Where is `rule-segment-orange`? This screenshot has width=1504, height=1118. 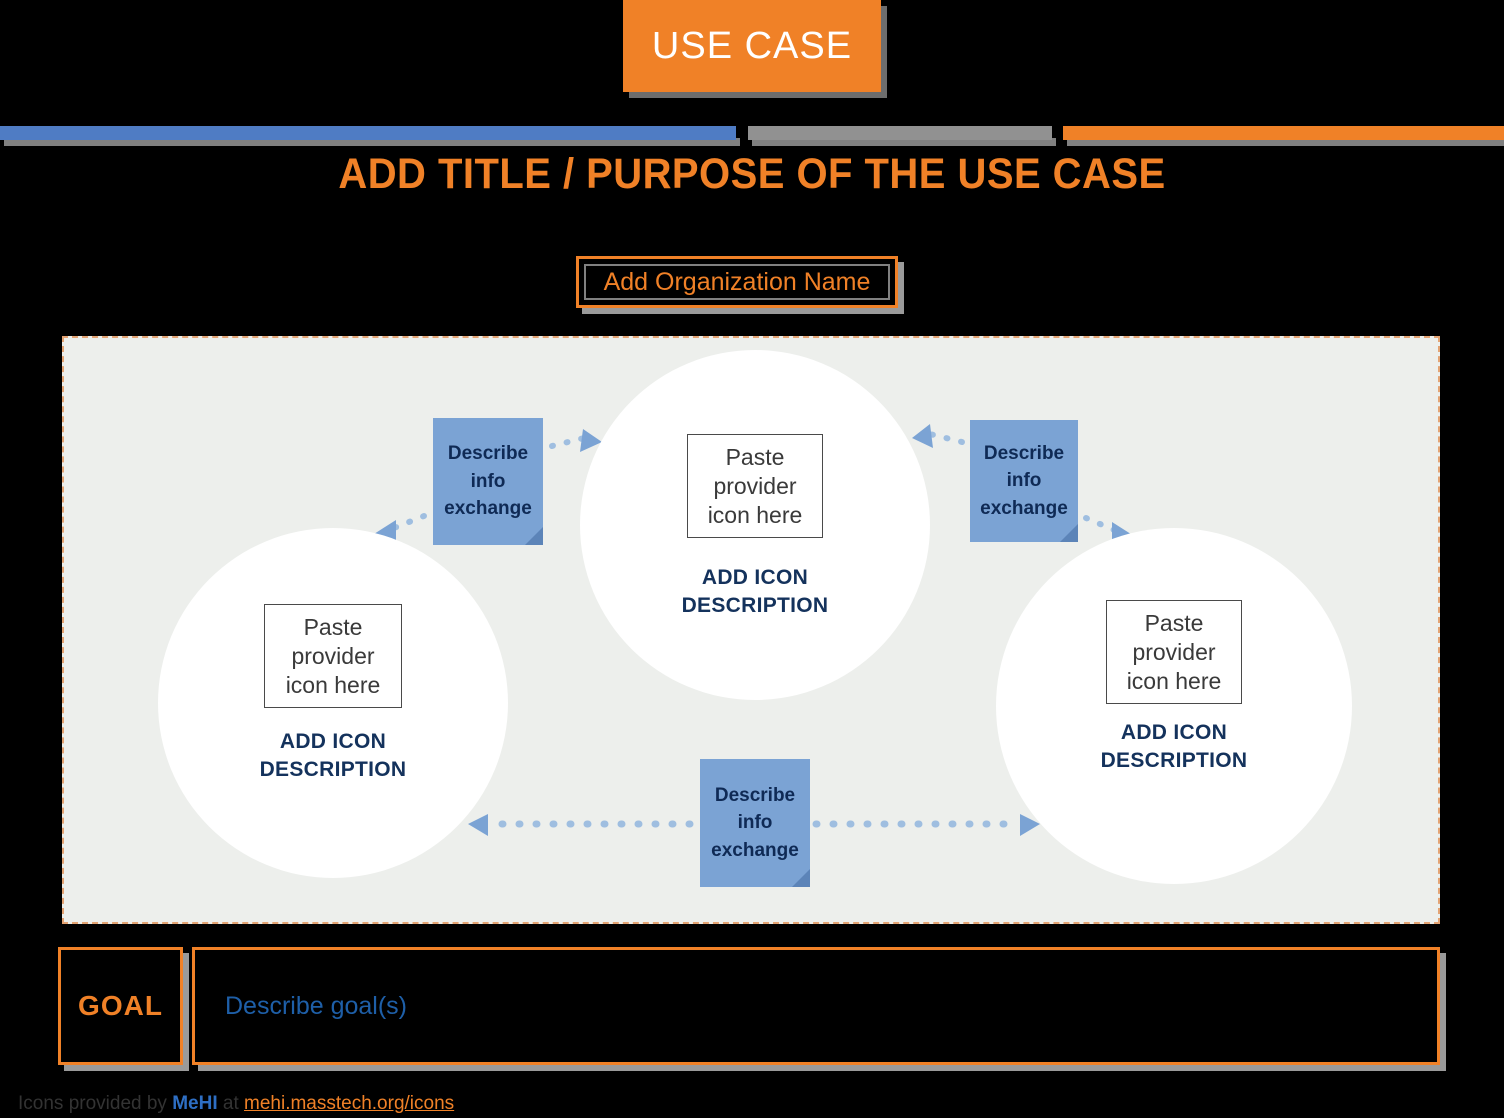 rule-segment-orange is located at coordinates (1283, 136).